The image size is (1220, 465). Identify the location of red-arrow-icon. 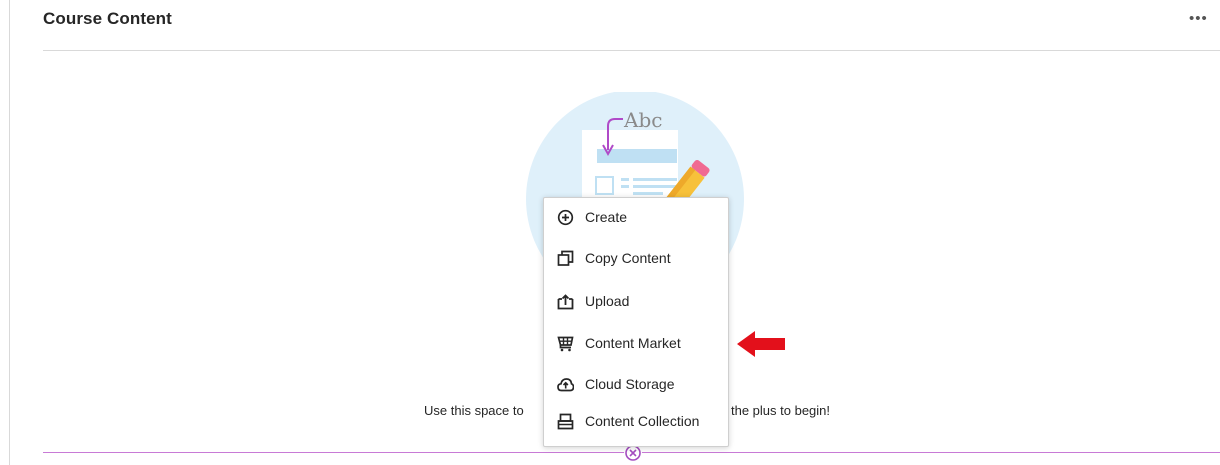
(761, 344).